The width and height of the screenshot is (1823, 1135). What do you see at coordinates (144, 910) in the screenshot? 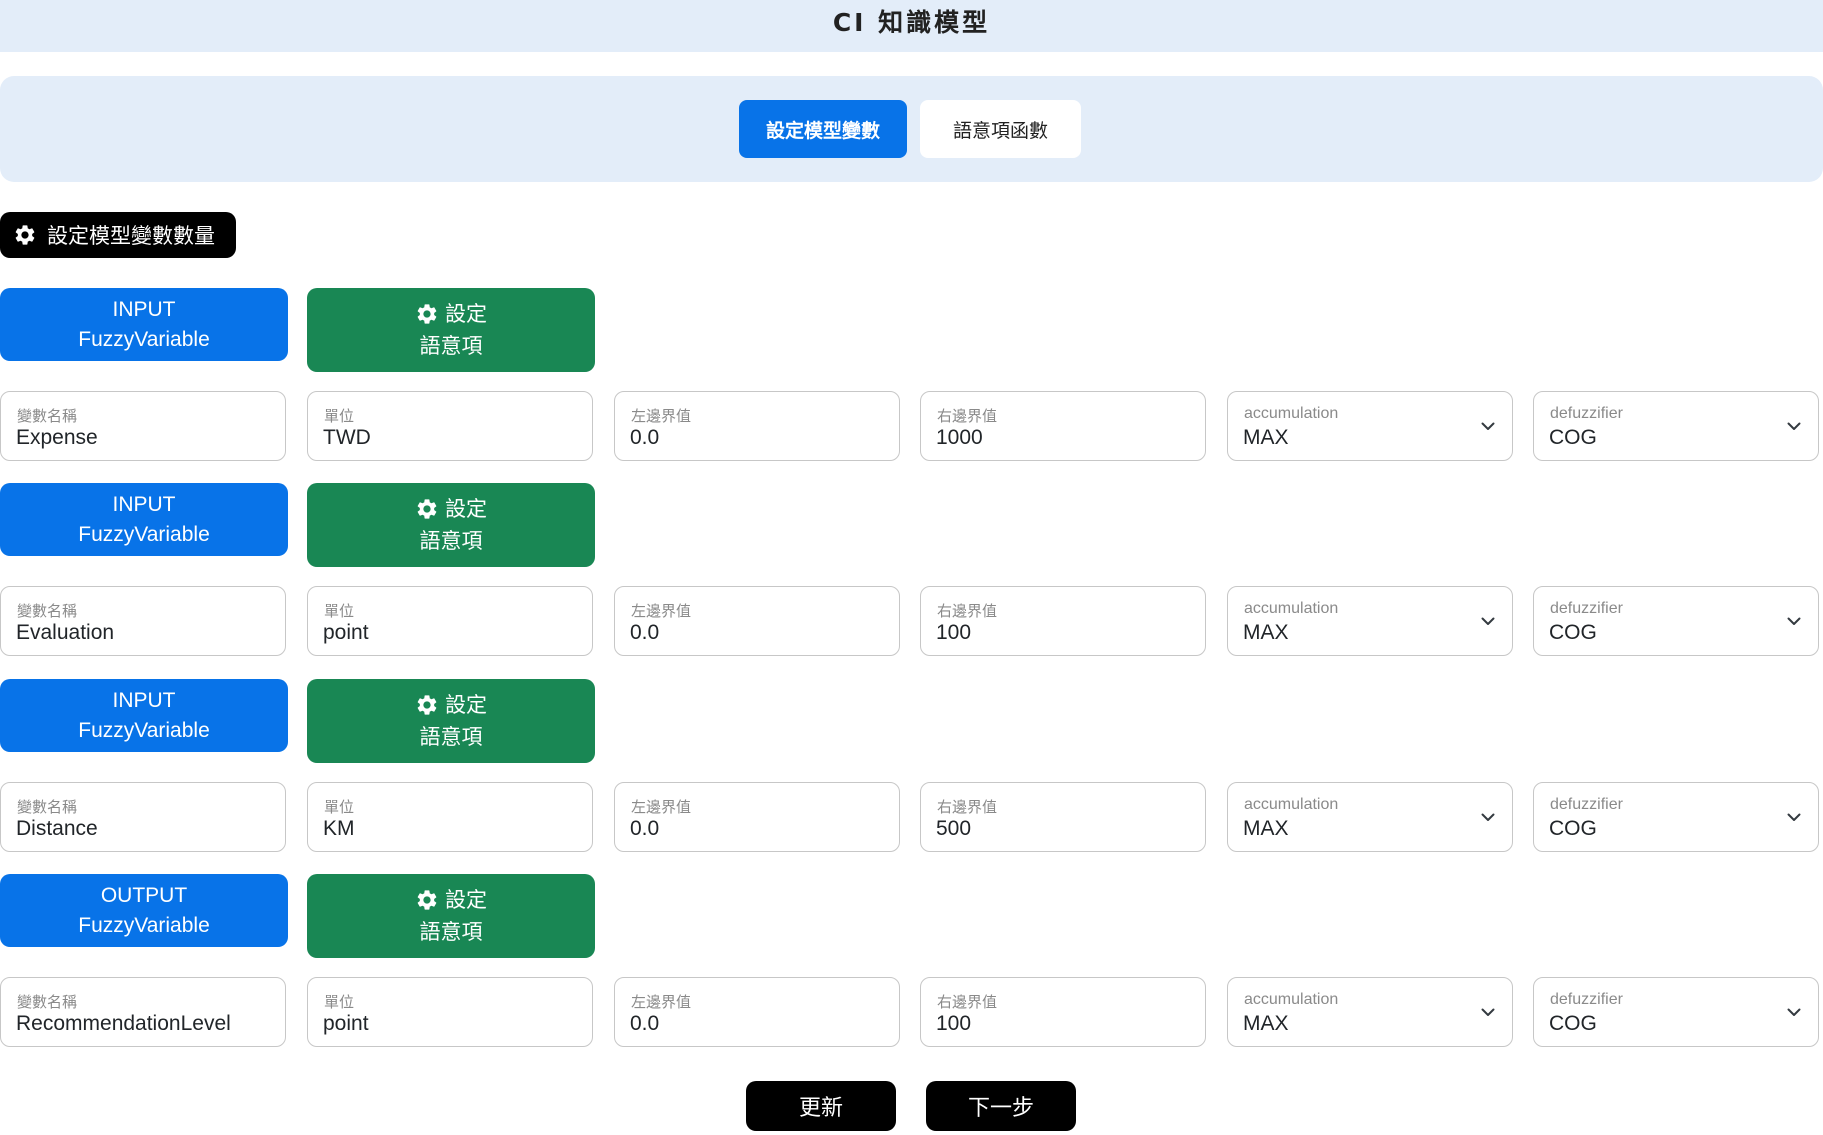
I see `variable-type-button: OUTPUT FuzzyVariable` at bounding box center [144, 910].